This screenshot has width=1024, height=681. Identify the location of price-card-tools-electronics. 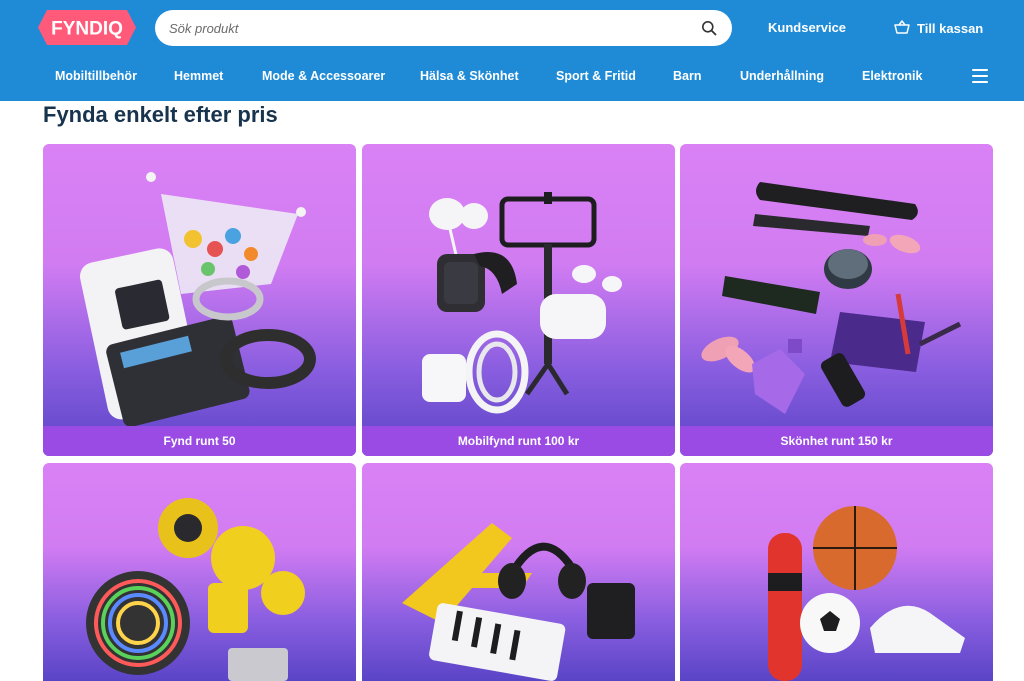
(199, 572).